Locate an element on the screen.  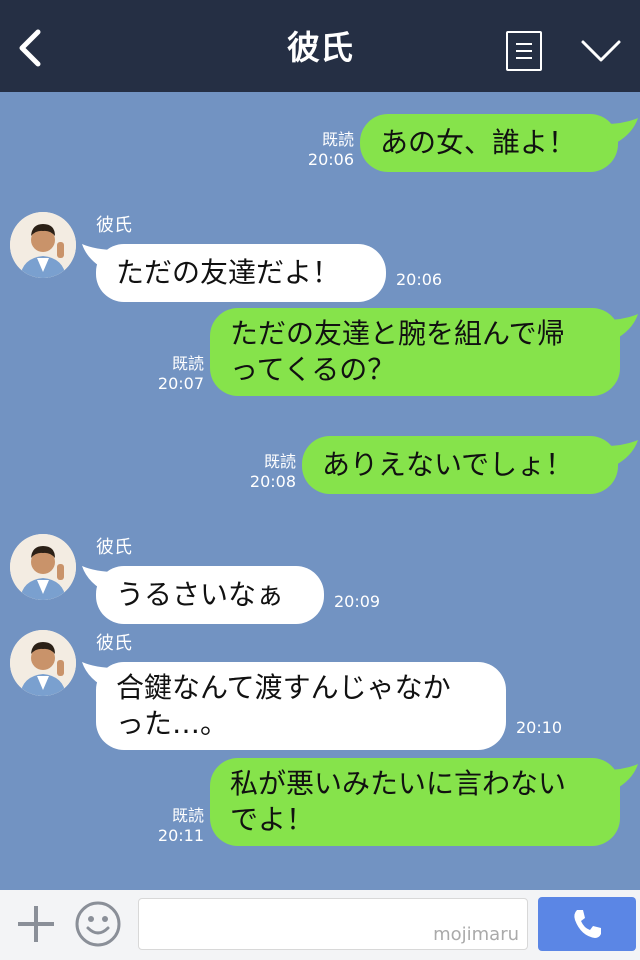
message-time: 20:07 is located at coordinates (180, 383).